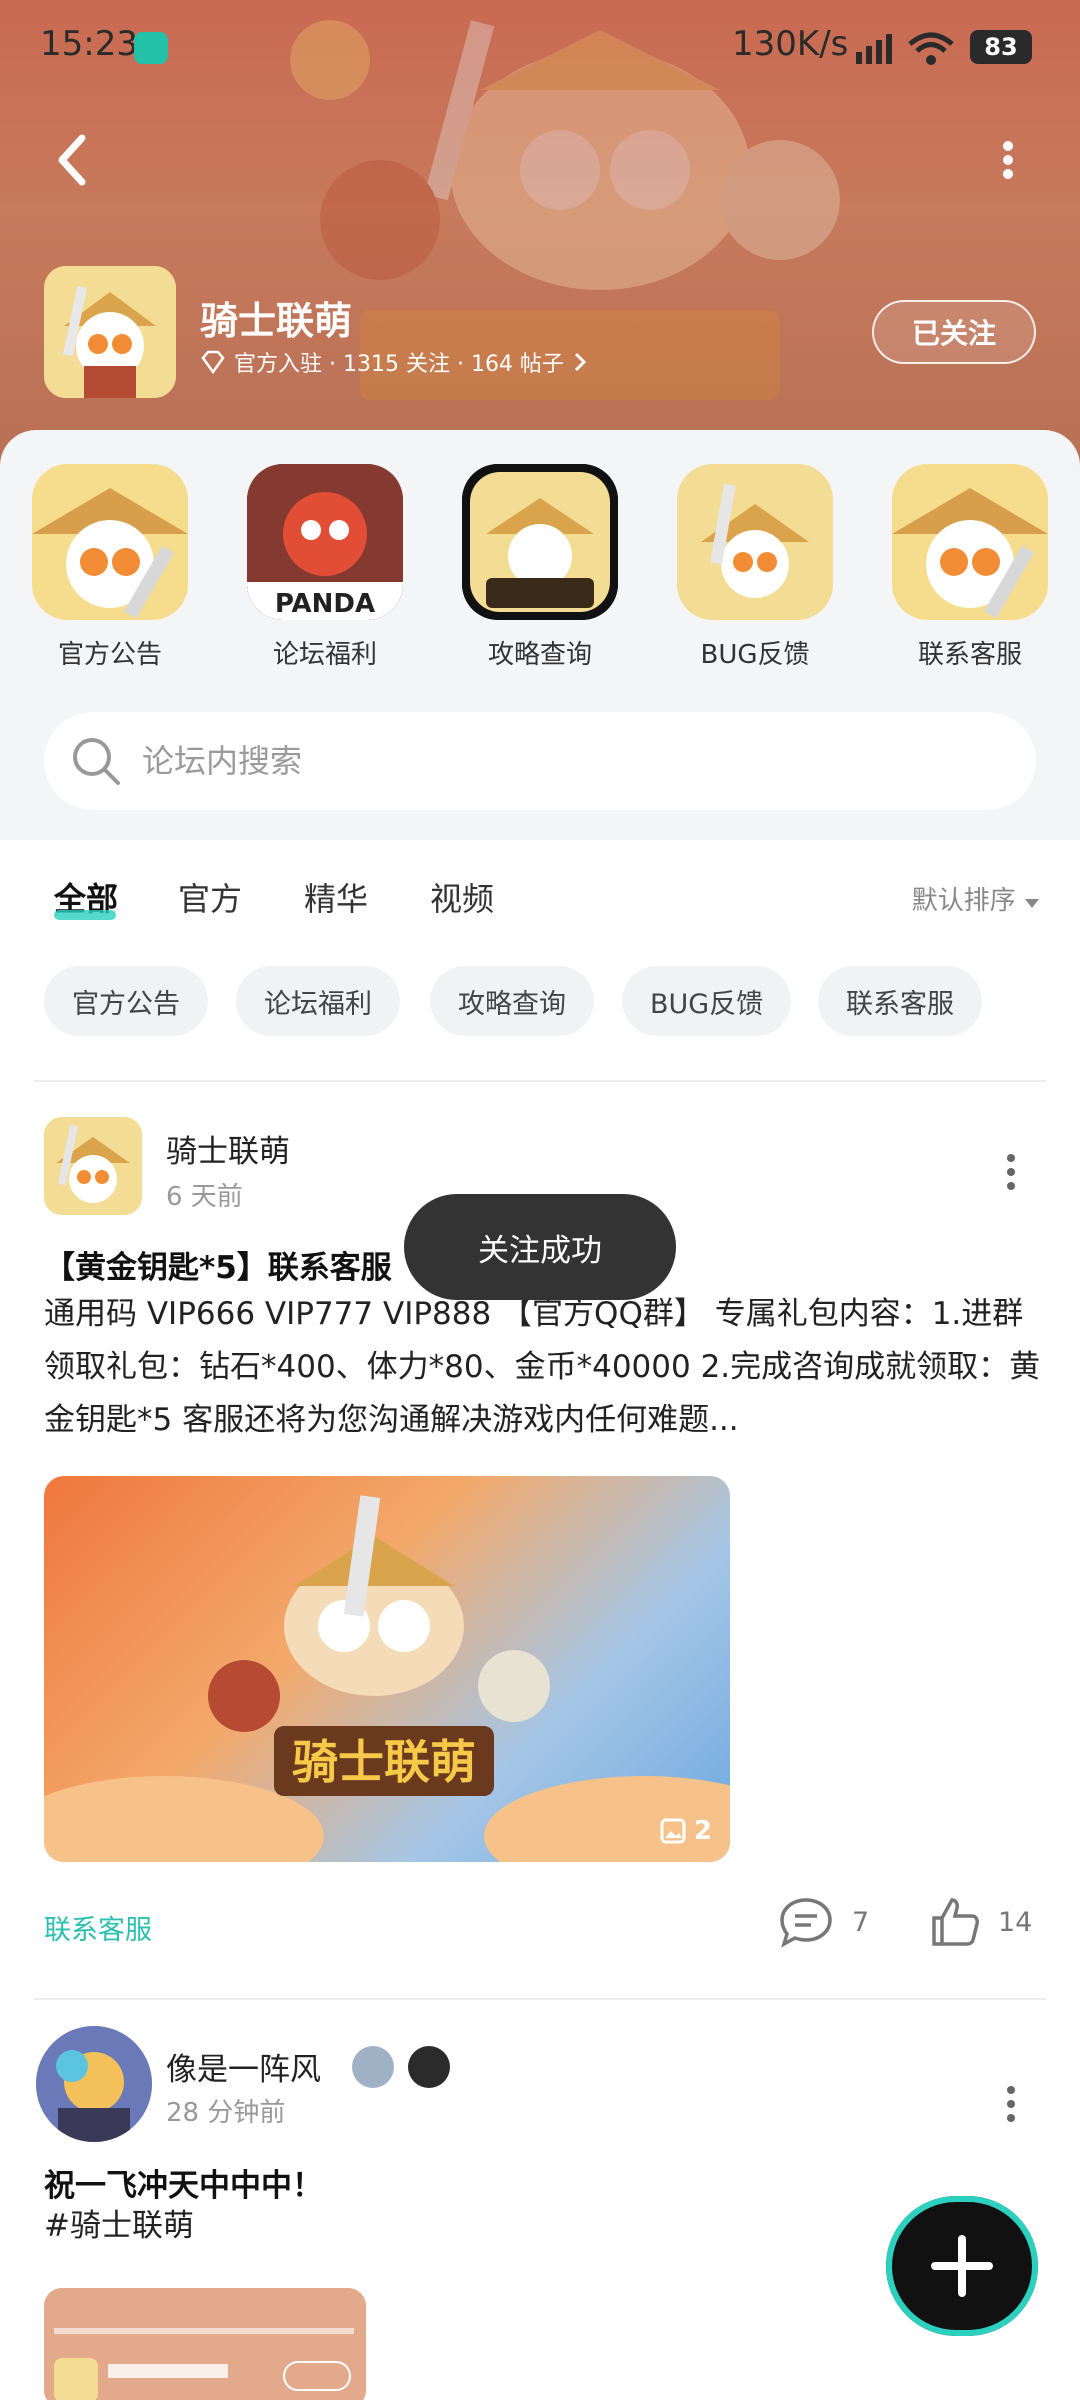 Image resolution: width=1080 pixels, height=2400 pixels. I want to click on search-icon, so click(96, 761).